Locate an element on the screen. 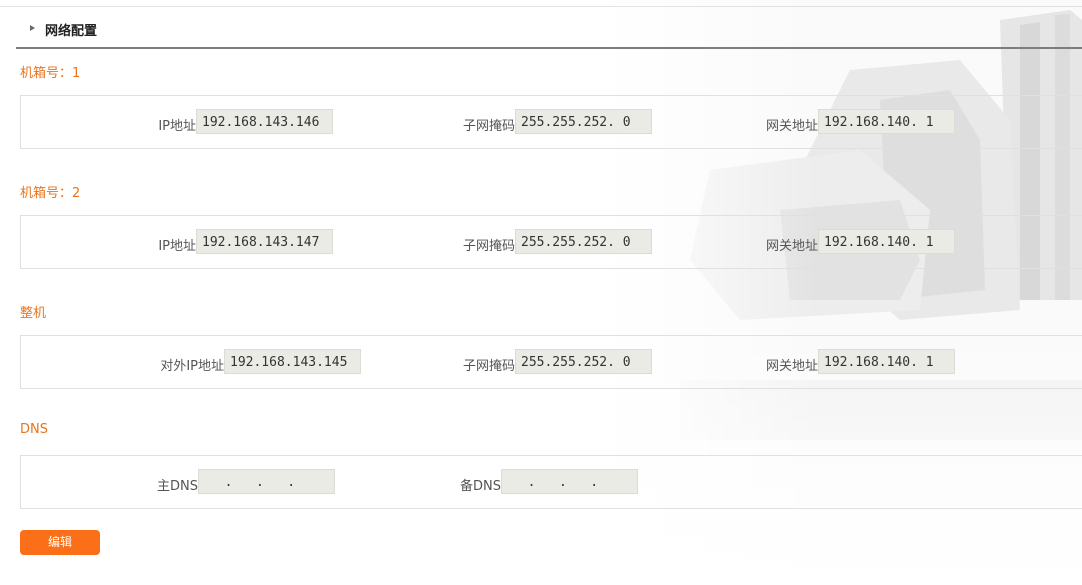 The image size is (1082, 585). edit-button: 编辑 is located at coordinates (60, 542).